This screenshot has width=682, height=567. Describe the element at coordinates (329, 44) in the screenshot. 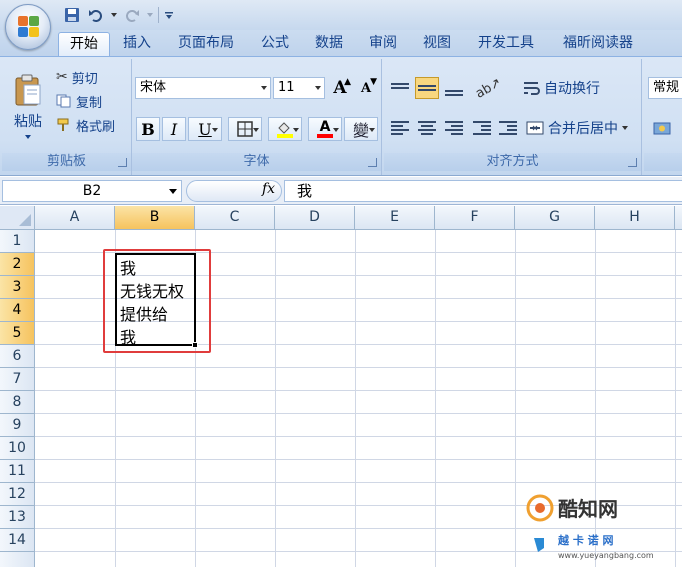

I see `tab-data: 数据` at that location.